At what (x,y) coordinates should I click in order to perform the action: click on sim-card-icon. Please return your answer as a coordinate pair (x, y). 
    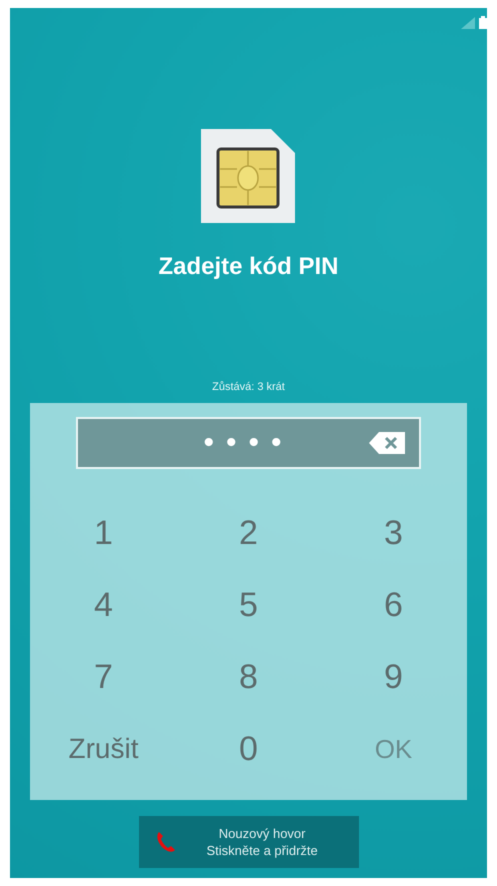
    Looking at the image, I should click on (248, 177).